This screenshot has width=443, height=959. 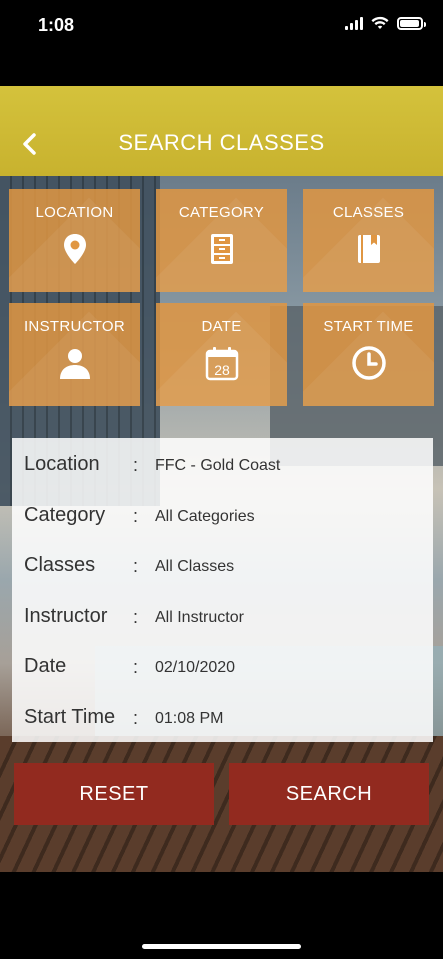 I want to click on tile-start-time: START TIME, so click(x=368, y=354).